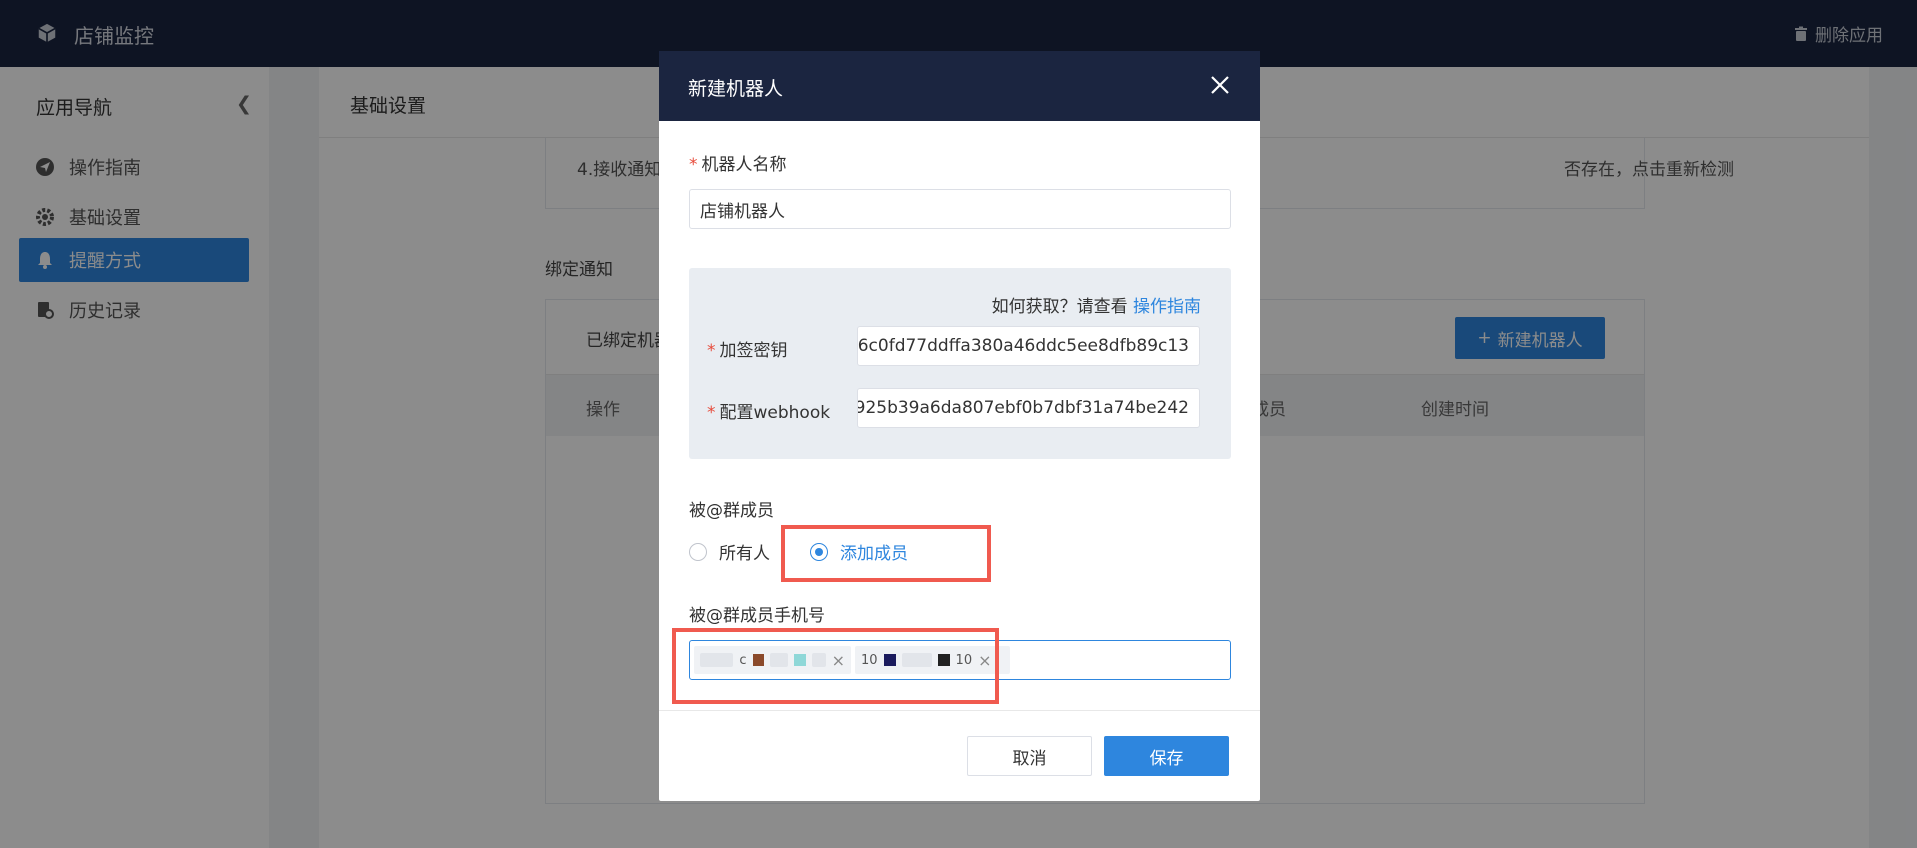 The height and width of the screenshot is (848, 1917). Describe the element at coordinates (757, 616) in the screenshot. I see `phone-label: 被@群成员手机号` at that location.